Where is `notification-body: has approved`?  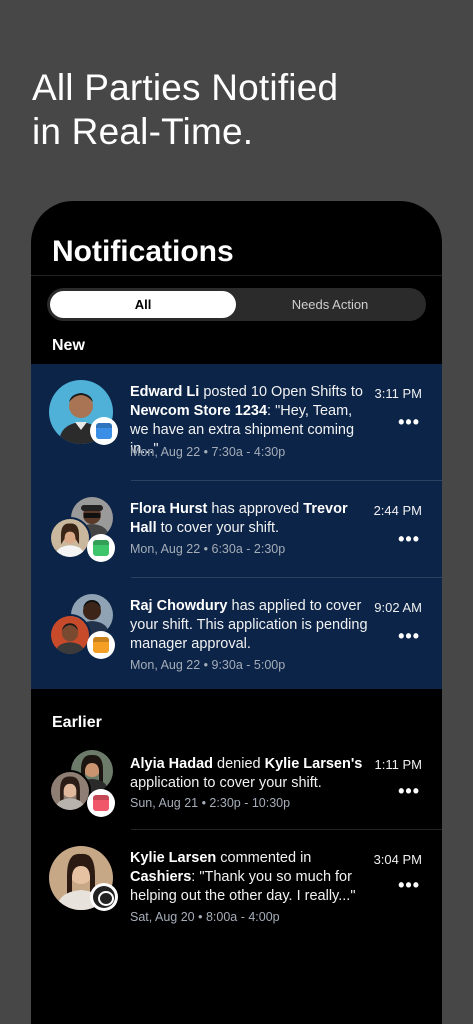 notification-body: has approved is located at coordinates (255, 509).